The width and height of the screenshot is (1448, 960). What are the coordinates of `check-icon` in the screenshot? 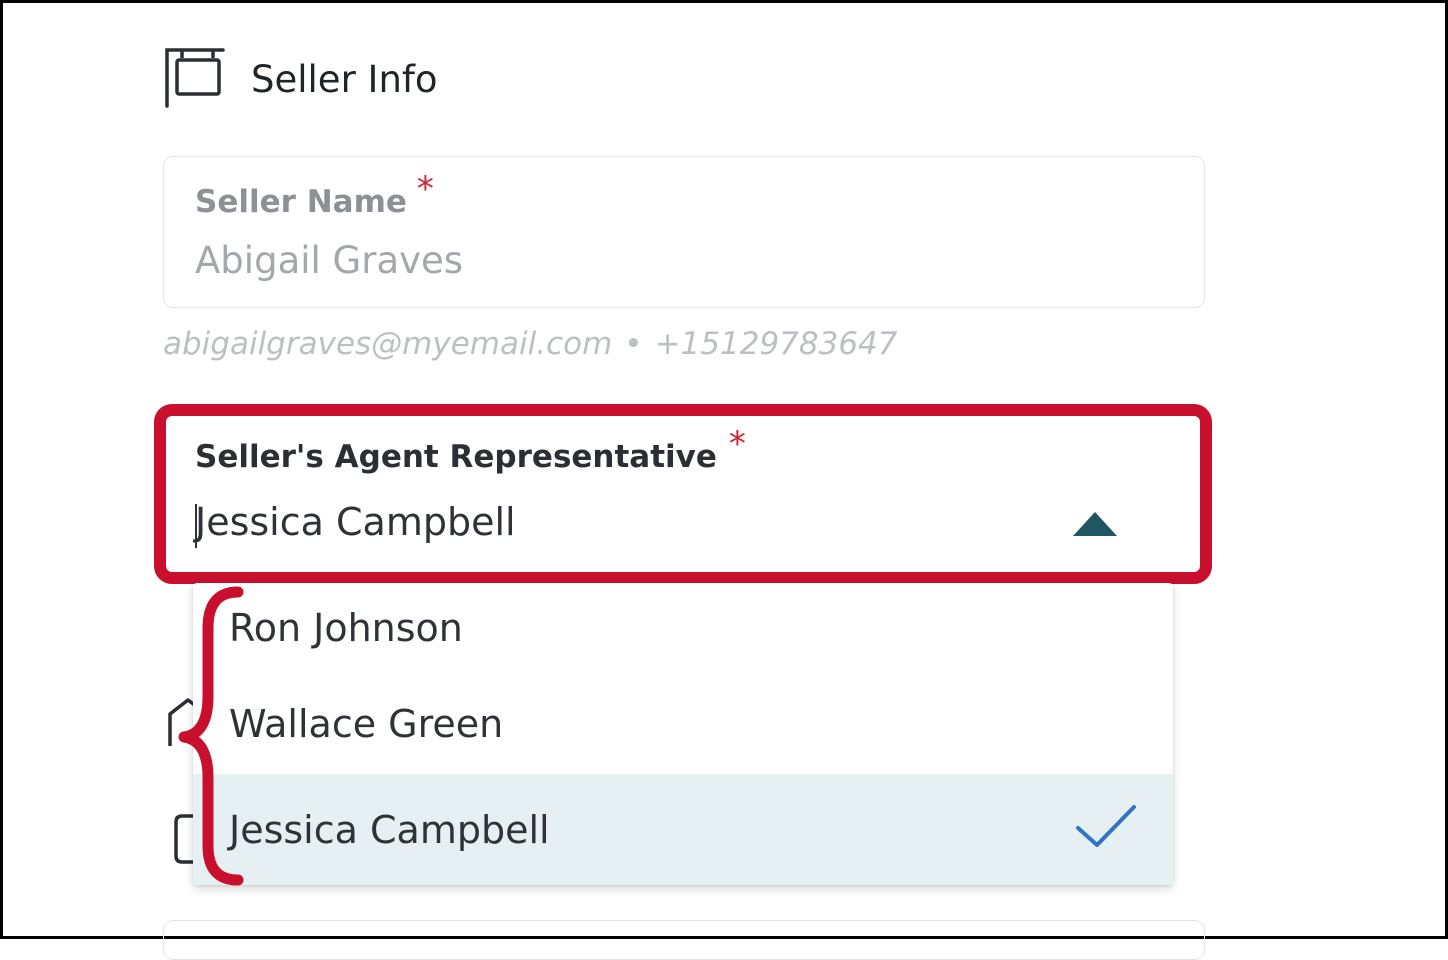 It's located at (1106, 826).